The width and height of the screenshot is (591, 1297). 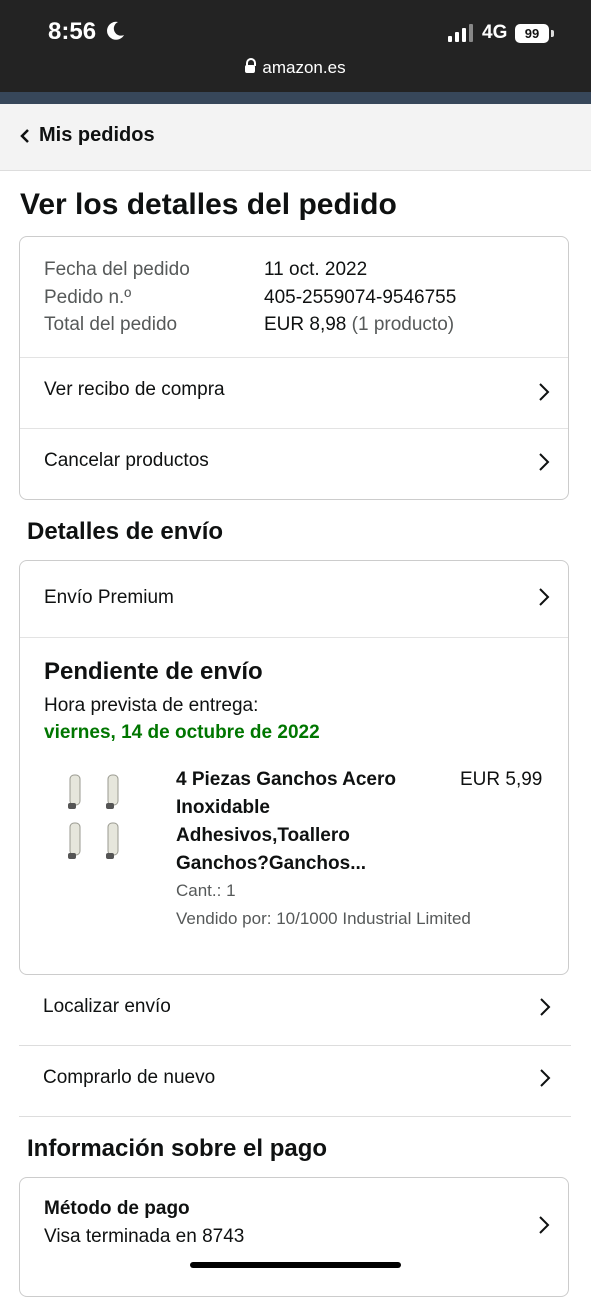 I want to click on order-total-label: Total del pedido, so click(x=111, y=324).